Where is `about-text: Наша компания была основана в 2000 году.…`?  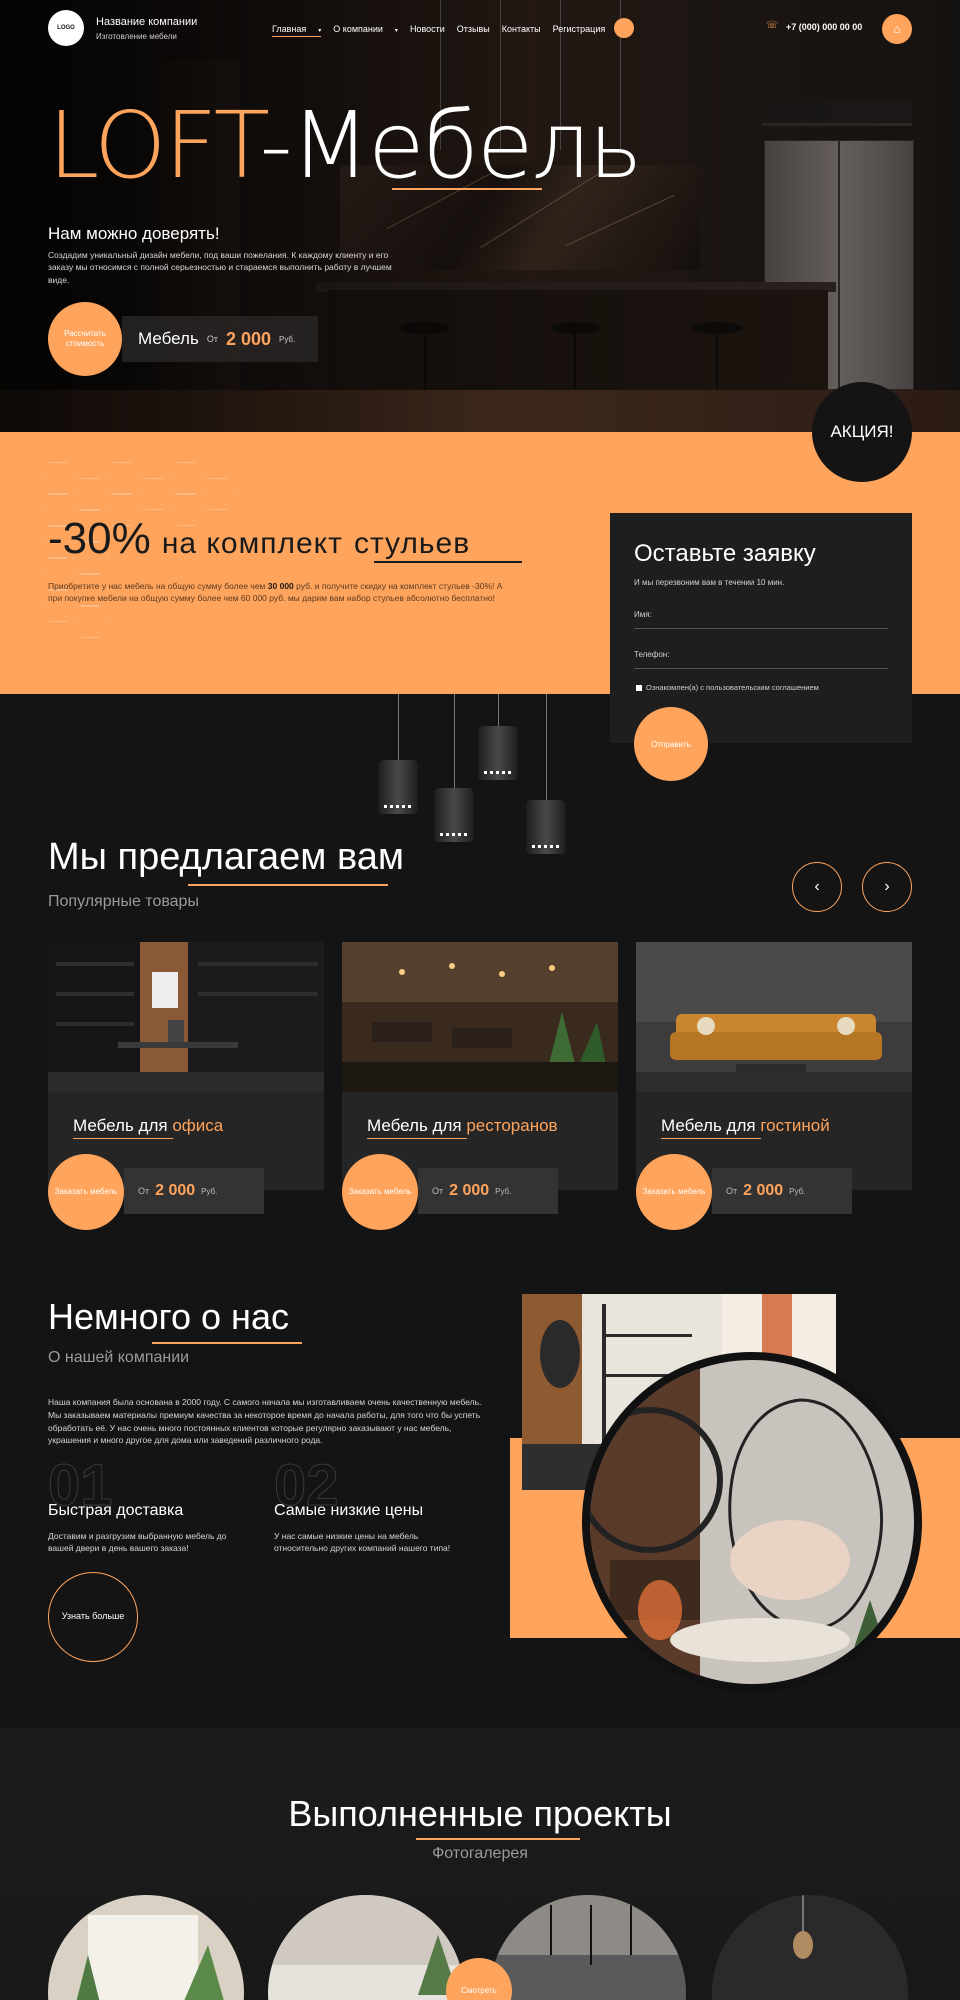 about-text: Наша компания была основана в 2000 году.… is located at coordinates (265, 1421).